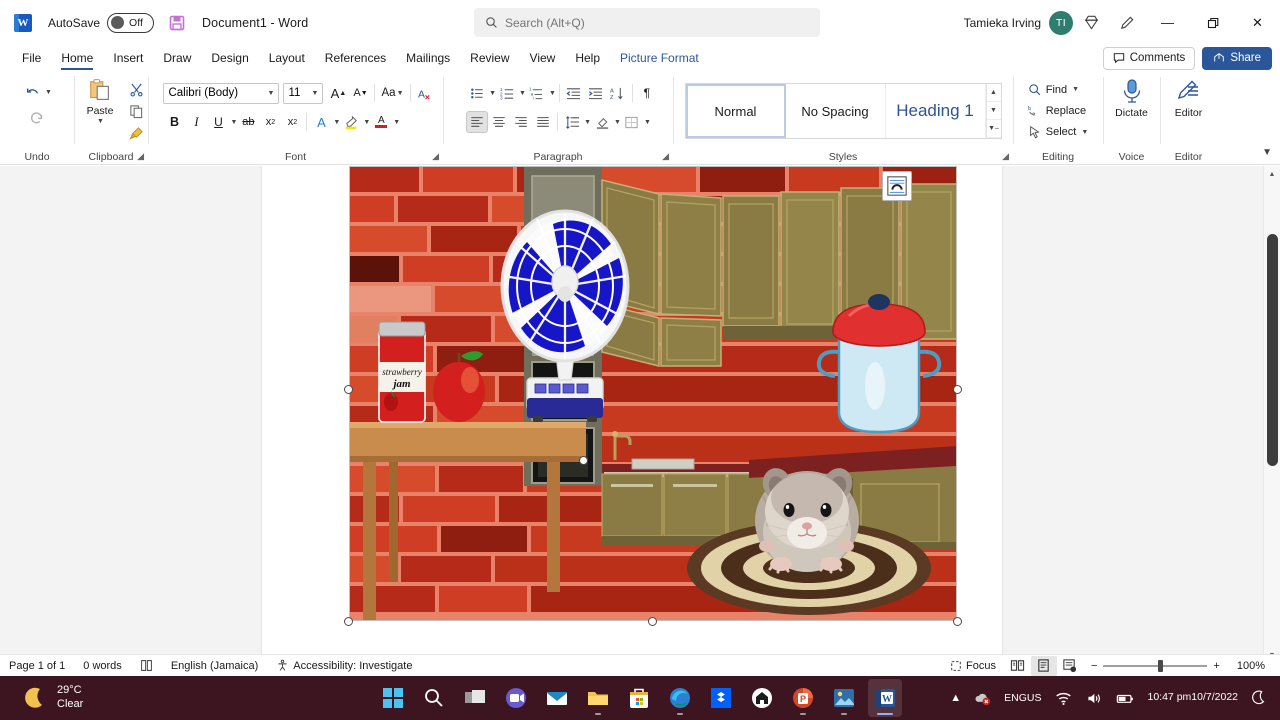 This screenshot has height=720, width=1280. Describe the element at coordinates (196, 122) in the screenshot. I see `italic-button: I` at that location.